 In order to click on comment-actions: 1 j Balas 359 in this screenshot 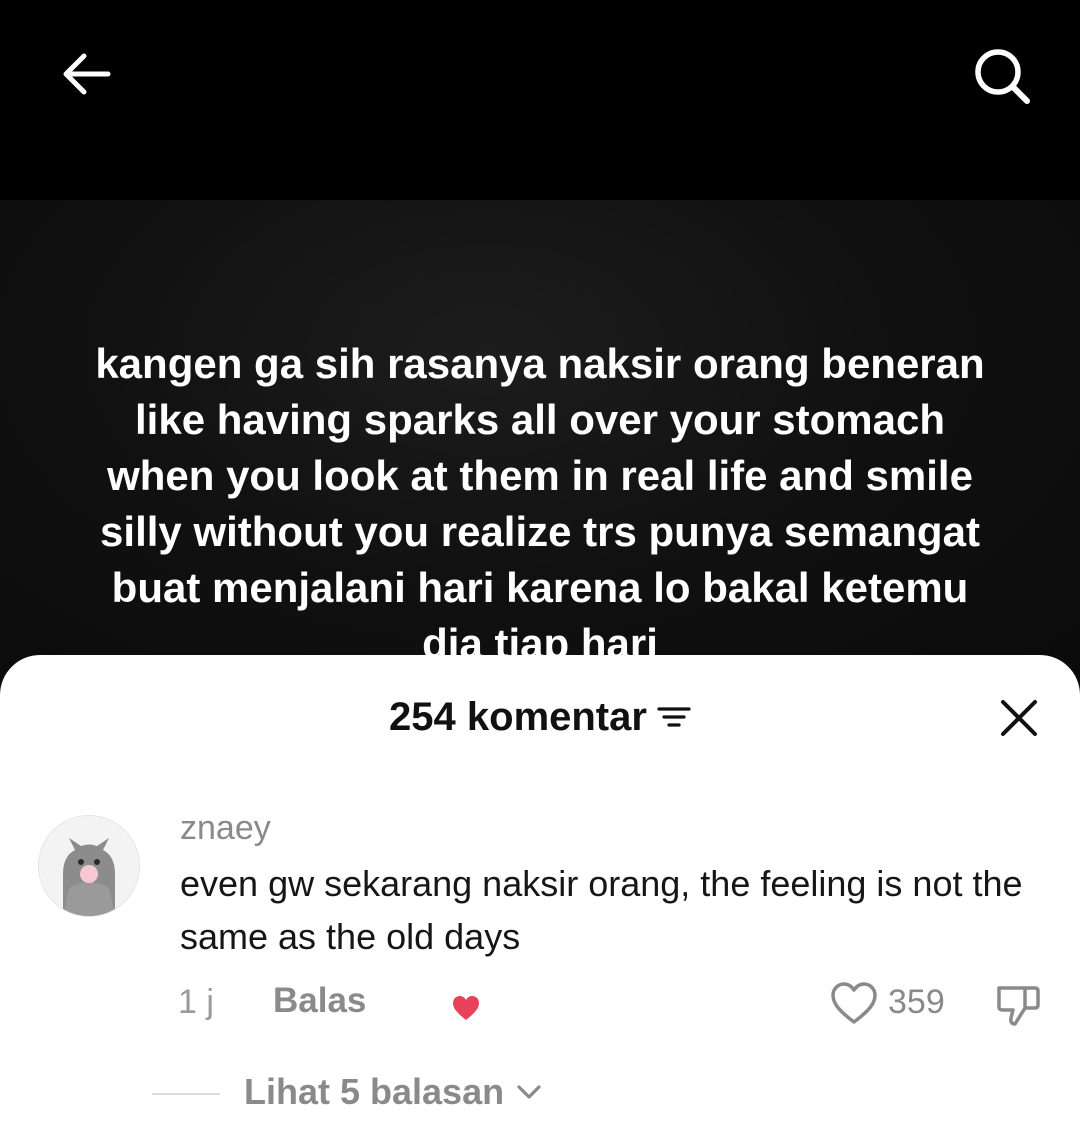, I will do `click(540, 1005)`.